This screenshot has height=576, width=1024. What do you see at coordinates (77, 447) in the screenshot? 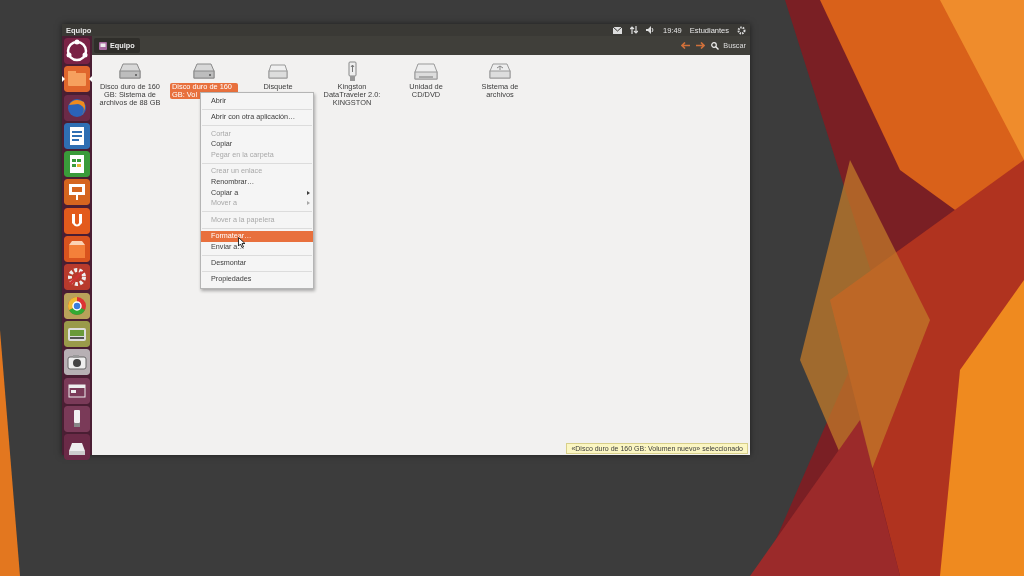
I see `hard-drive-icon` at bounding box center [77, 447].